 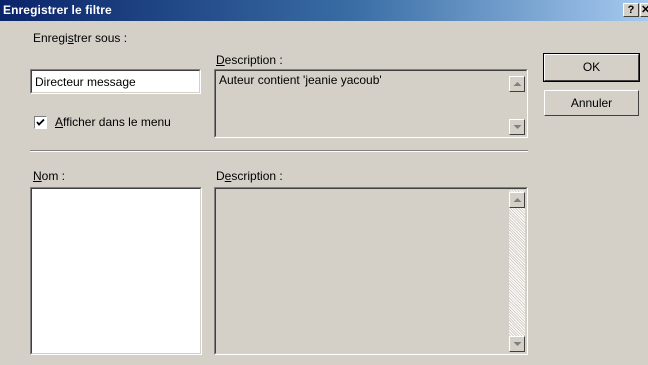 What do you see at coordinates (517, 103) in the screenshot?
I see `description-scrollbar-top` at bounding box center [517, 103].